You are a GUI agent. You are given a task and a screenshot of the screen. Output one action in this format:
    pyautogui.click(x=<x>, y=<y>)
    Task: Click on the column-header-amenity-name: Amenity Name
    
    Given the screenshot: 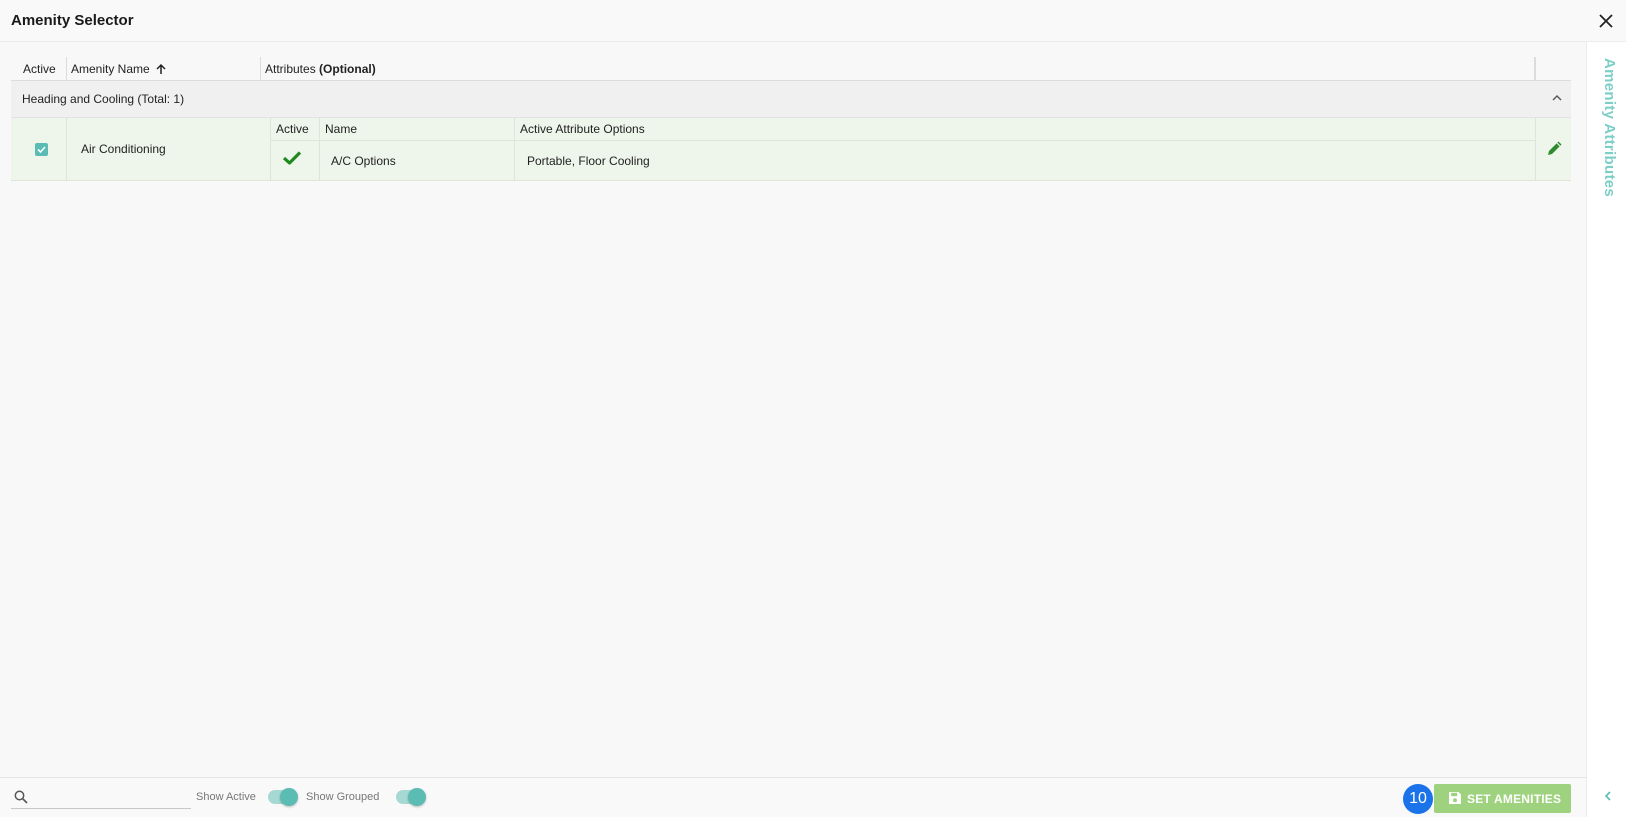 What is the action you would take?
    pyautogui.click(x=164, y=69)
    